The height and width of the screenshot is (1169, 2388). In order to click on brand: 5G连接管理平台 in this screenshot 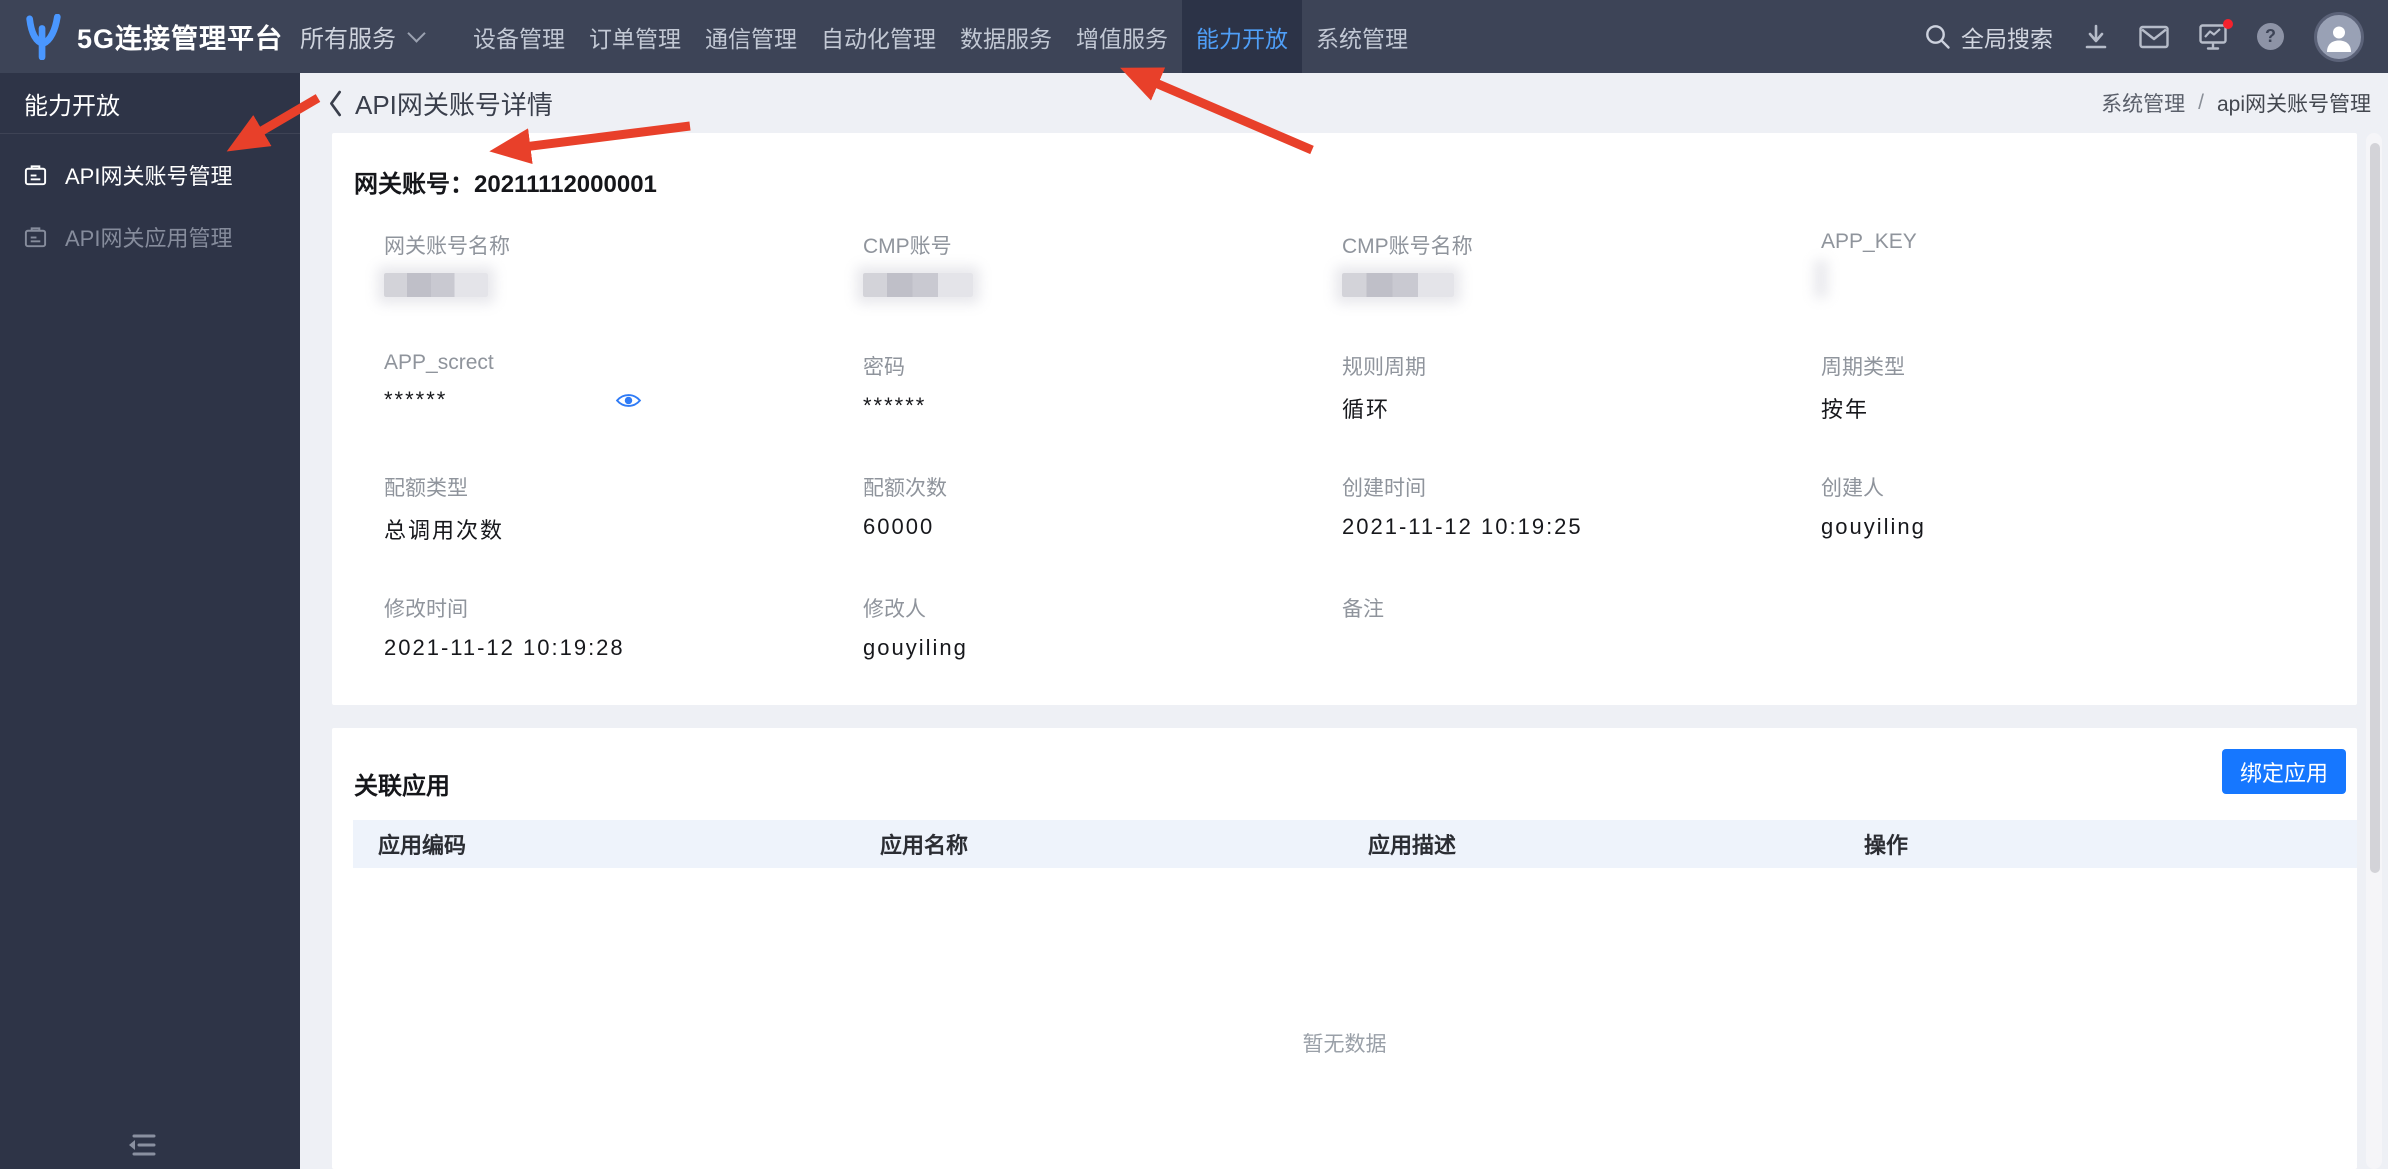, I will do `click(152, 36)`.